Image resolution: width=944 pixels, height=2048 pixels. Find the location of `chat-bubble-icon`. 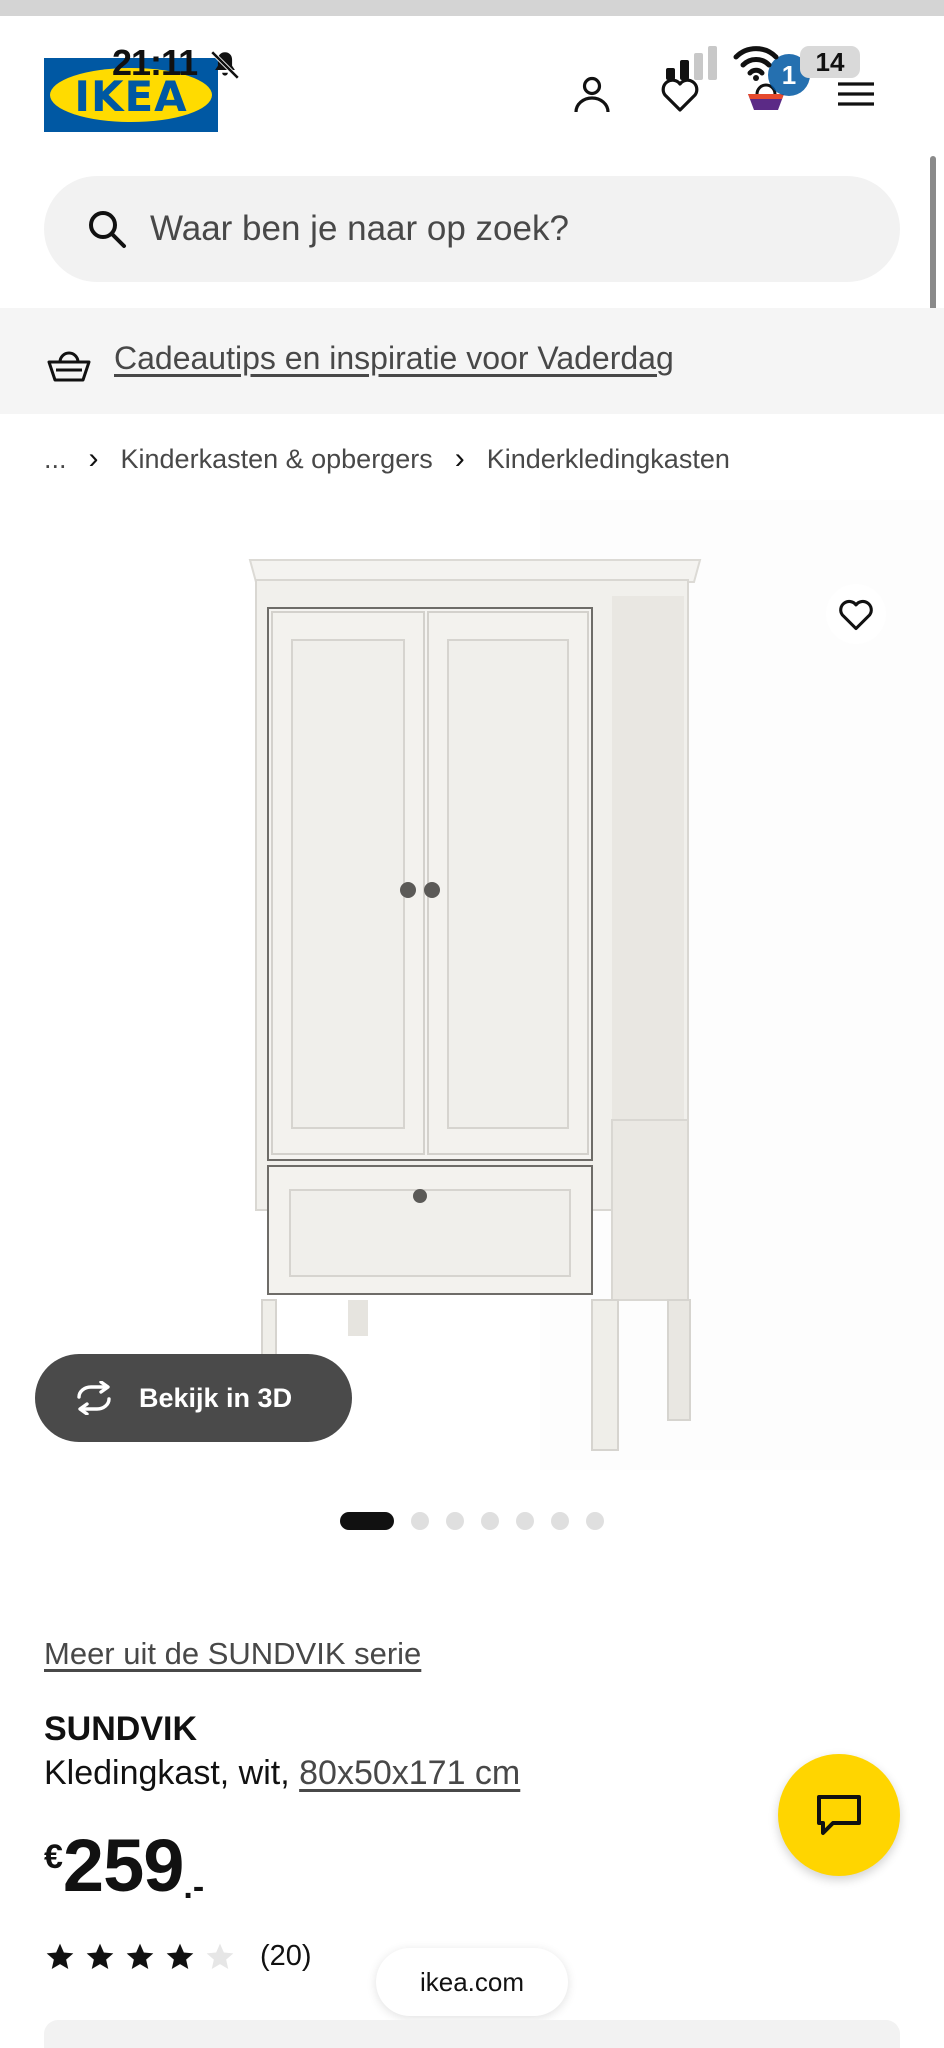

chat-bubble-icon is located at coordinates (839, 1815).